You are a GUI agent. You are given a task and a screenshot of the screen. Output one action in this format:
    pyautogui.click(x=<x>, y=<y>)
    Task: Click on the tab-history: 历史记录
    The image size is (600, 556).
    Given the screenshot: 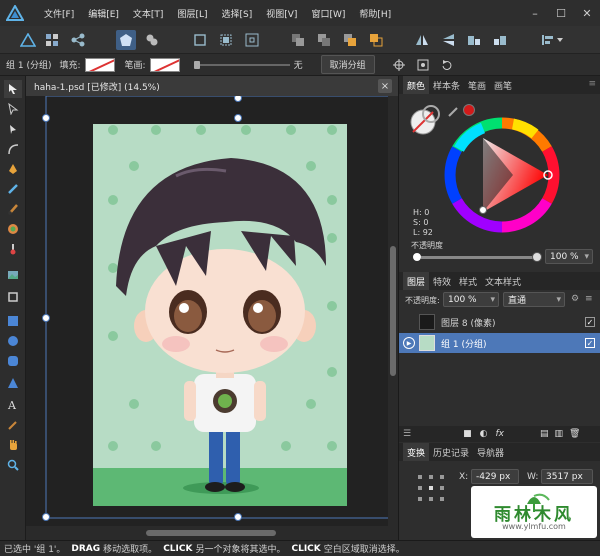 What is the action you would take?
    pyautogui.click(x=451, y=452)
    